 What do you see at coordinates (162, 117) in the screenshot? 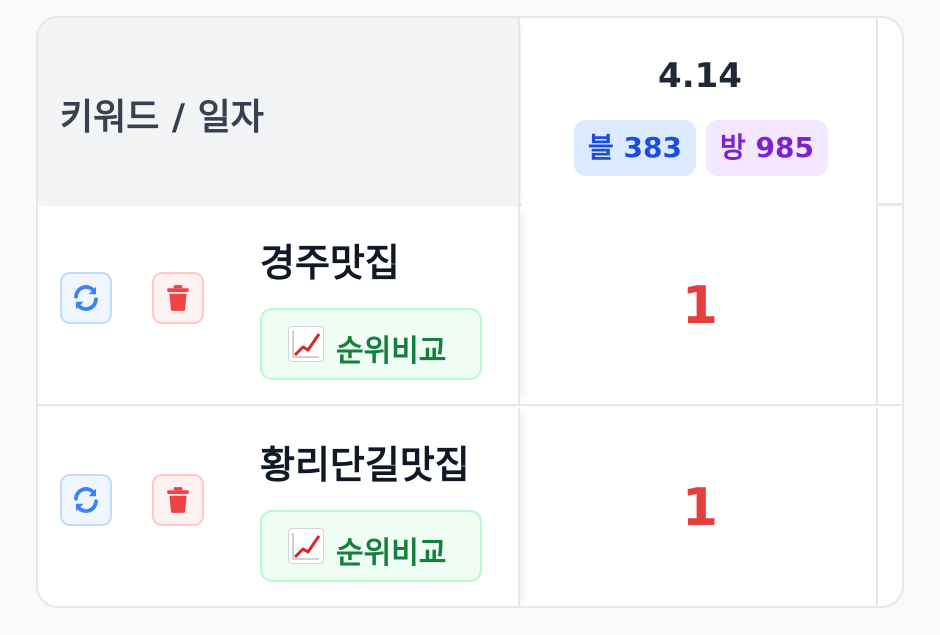
I see `keyword-date-header: 키워드 / 일자` at bounding box center [162, 117].